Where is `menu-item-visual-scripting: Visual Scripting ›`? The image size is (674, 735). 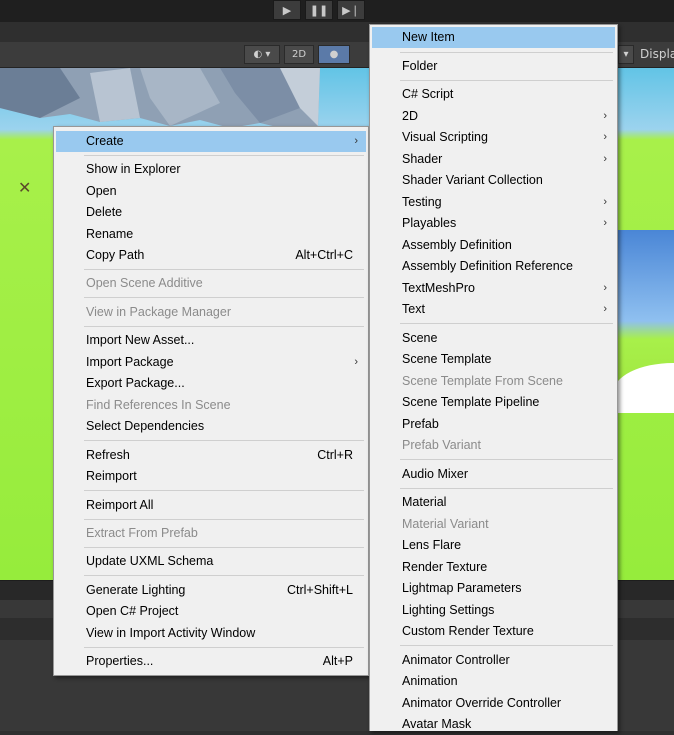
menu-item-visual-scripting: Visual Scripting › is located at coordinates (493, 137).